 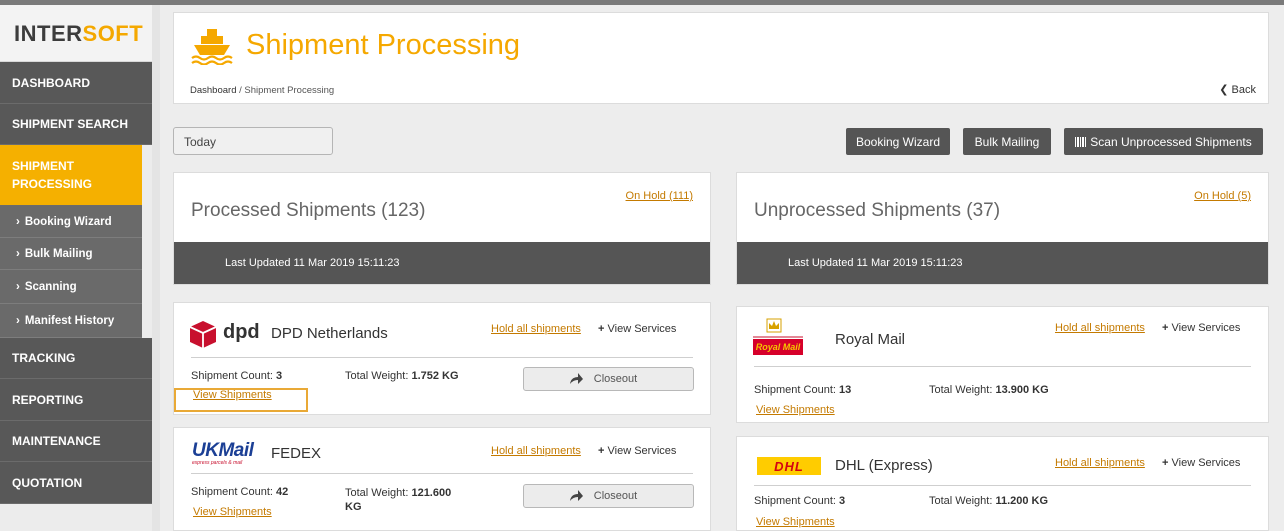 I want to click on dpd-logo-text: dpd, so click(x=241, y=332).